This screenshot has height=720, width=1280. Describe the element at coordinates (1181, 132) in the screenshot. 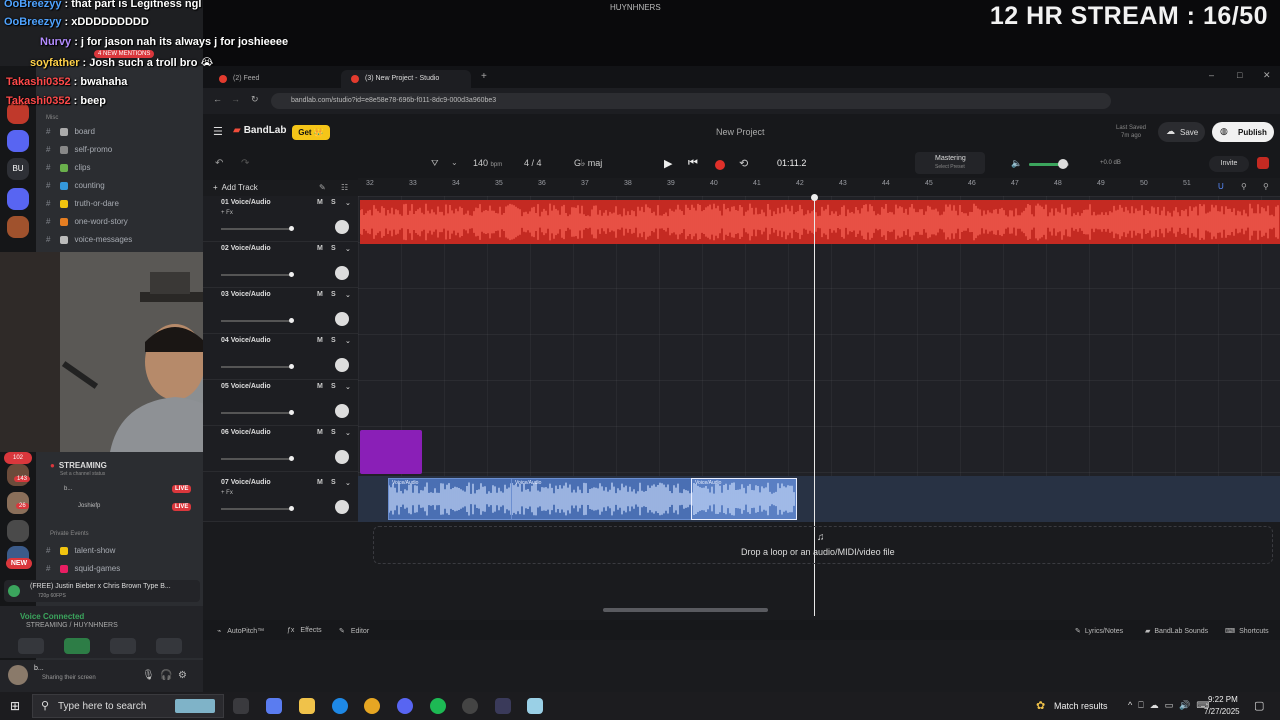

I see `save-button: ☁ Save` at that location.